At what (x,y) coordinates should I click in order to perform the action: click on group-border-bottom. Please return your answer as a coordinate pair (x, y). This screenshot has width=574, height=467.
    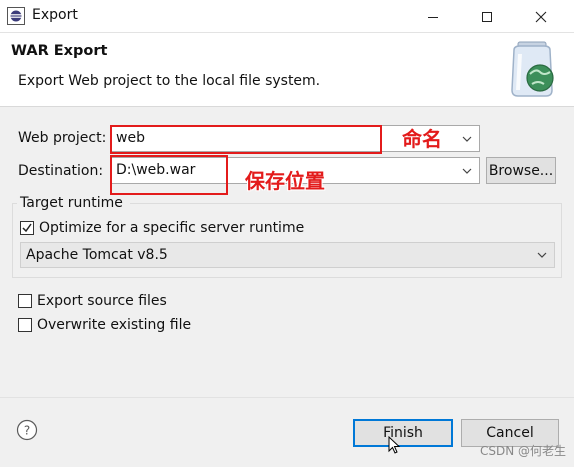
    Looking at the image, I should click on (287, 277).